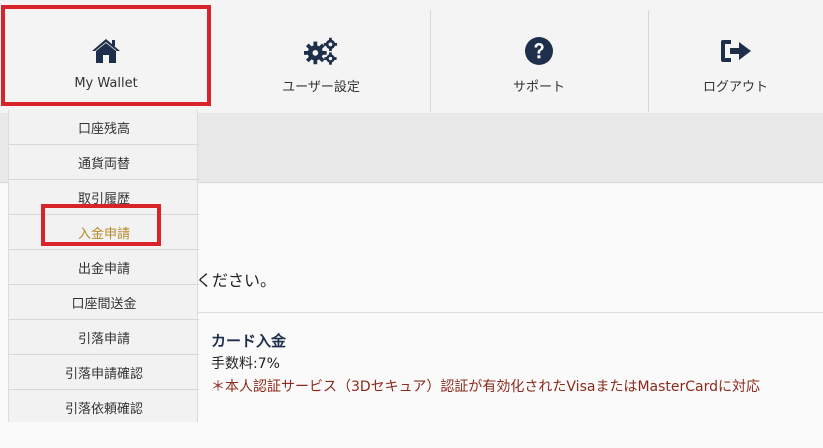  What do you see at coordinates (248, 340) in the screenshot?
I see `card-deposit-title: カード入金` at bounding box center [248, 340].